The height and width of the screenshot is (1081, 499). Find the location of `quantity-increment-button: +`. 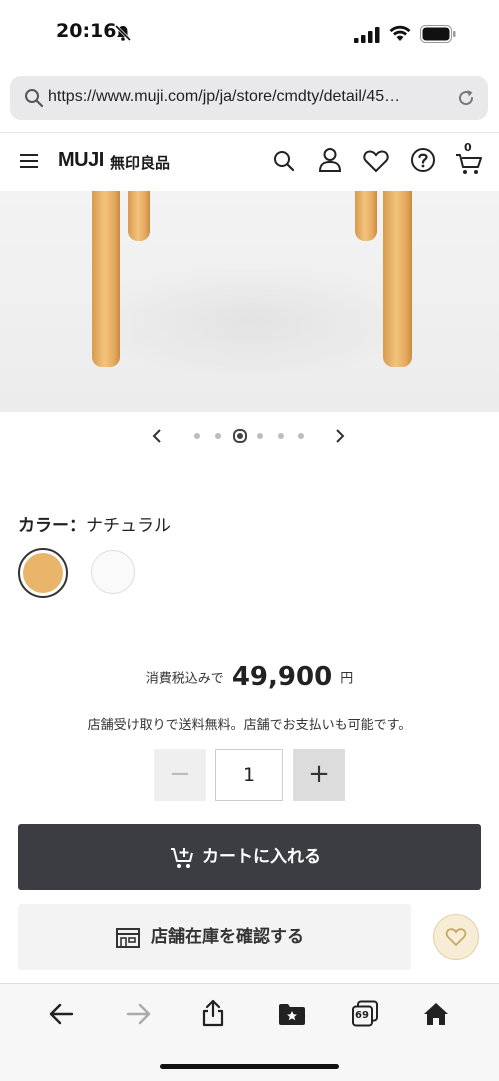

quantity-increment-button: + is located at coordinates (319, 775).